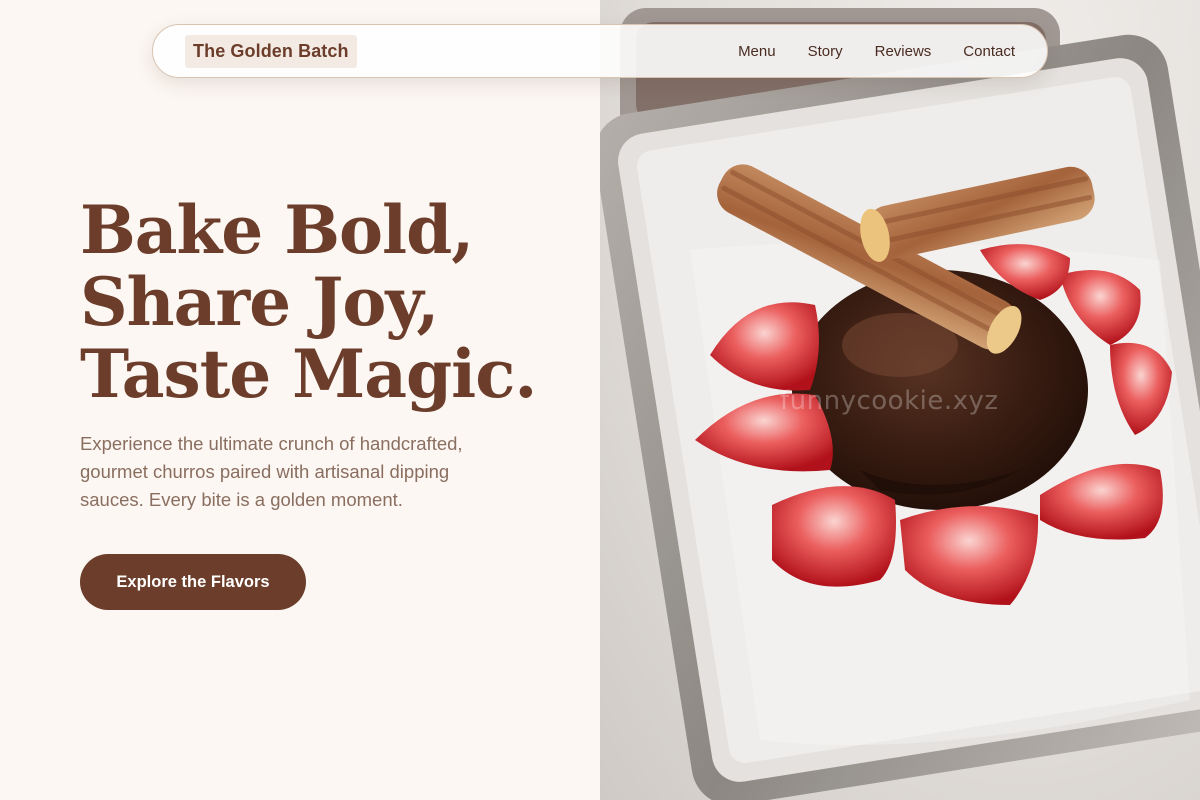  Describe the element at coordinates (193, 582) in the screenshot. I see `explore-flavors-button: Explore the Flavors` at that location.